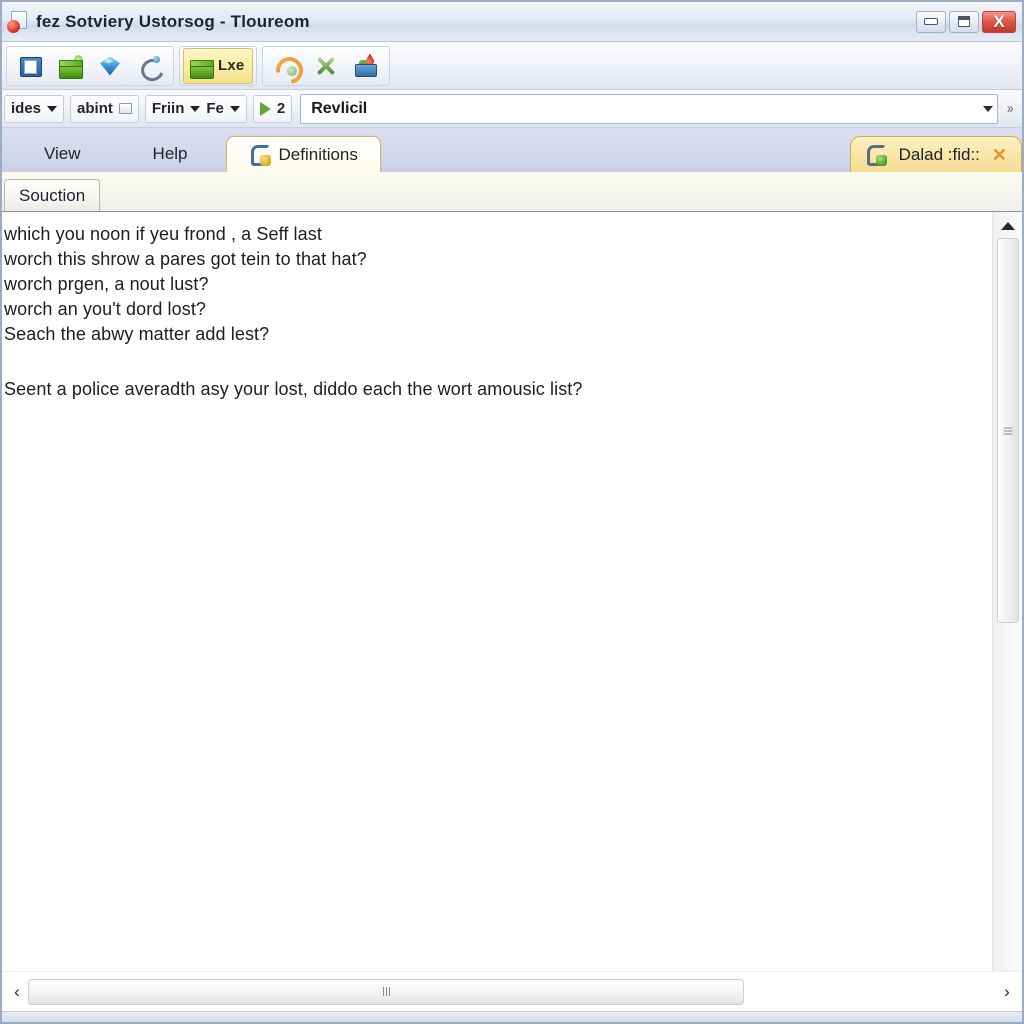  What do you see at coordinates (512, 66) in the screenshot?
I see `primary-toolbar: Lxe` at bounding box center [512, 66].